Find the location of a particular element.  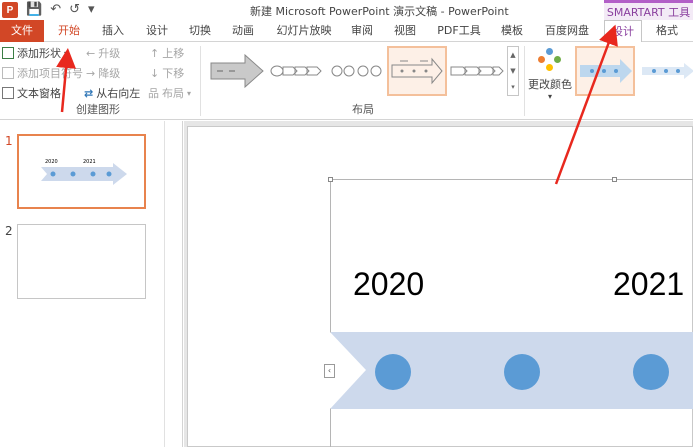

layout-option-flow is located at coordinates (477, 71).